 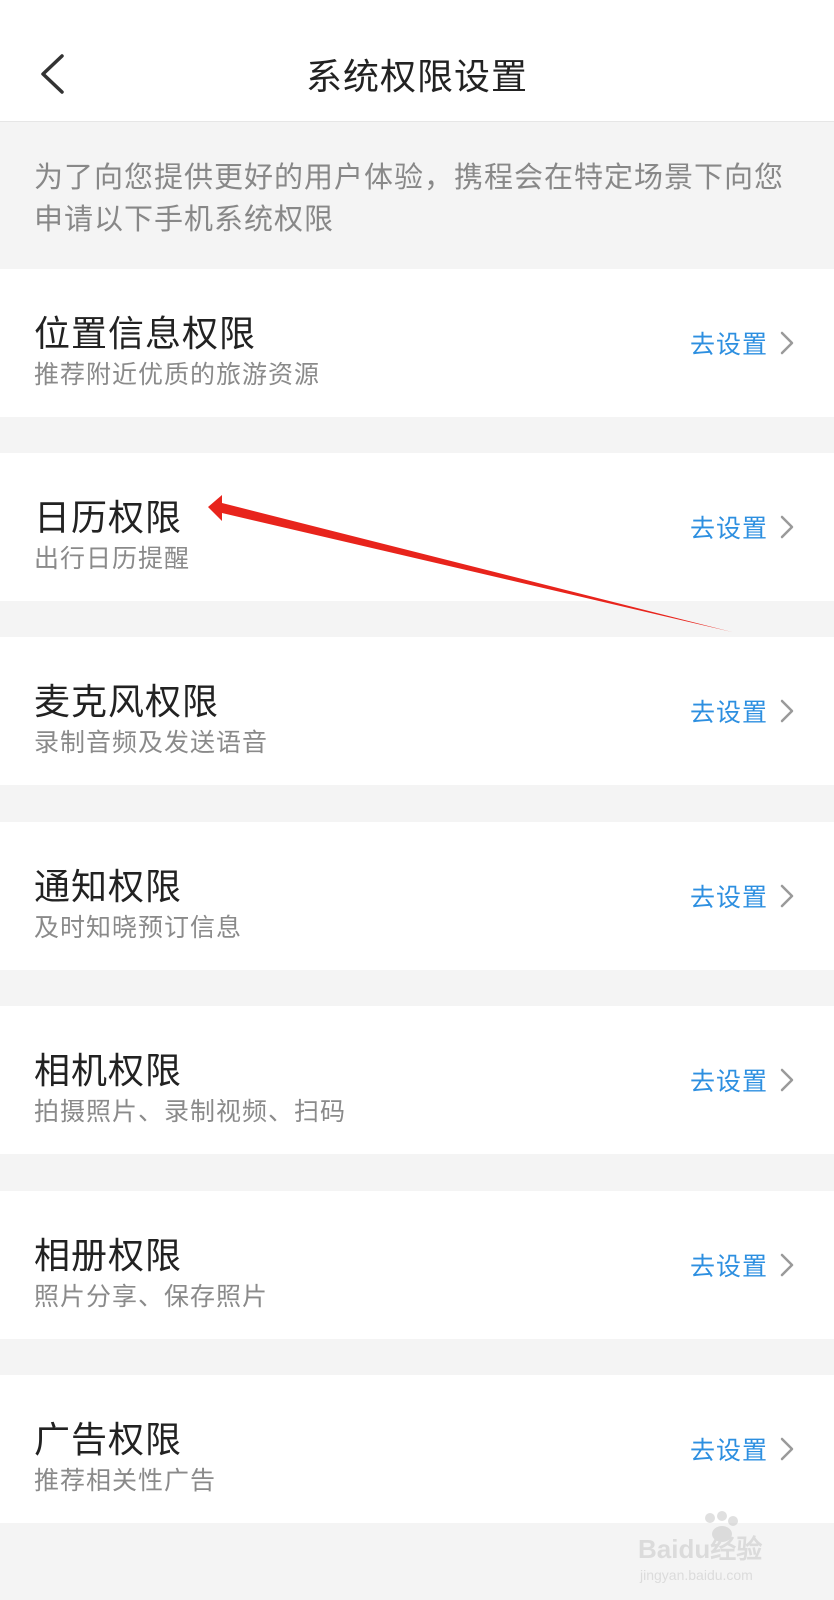 I want to click on permission-item-ads: 广告权限 推荐相关性广告 去设置, so click(x=417, y=1449).